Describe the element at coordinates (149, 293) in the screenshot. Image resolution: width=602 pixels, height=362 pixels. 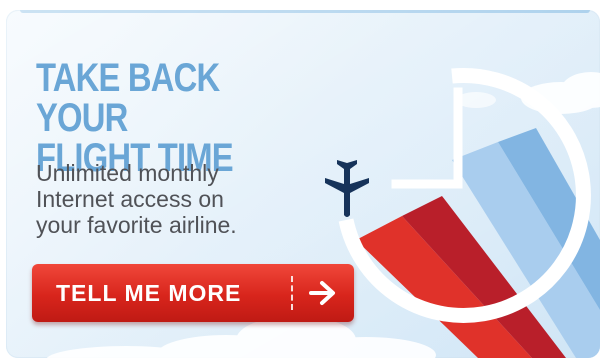
I see `tell-me-more-label: TELL ME MORE` at that location.